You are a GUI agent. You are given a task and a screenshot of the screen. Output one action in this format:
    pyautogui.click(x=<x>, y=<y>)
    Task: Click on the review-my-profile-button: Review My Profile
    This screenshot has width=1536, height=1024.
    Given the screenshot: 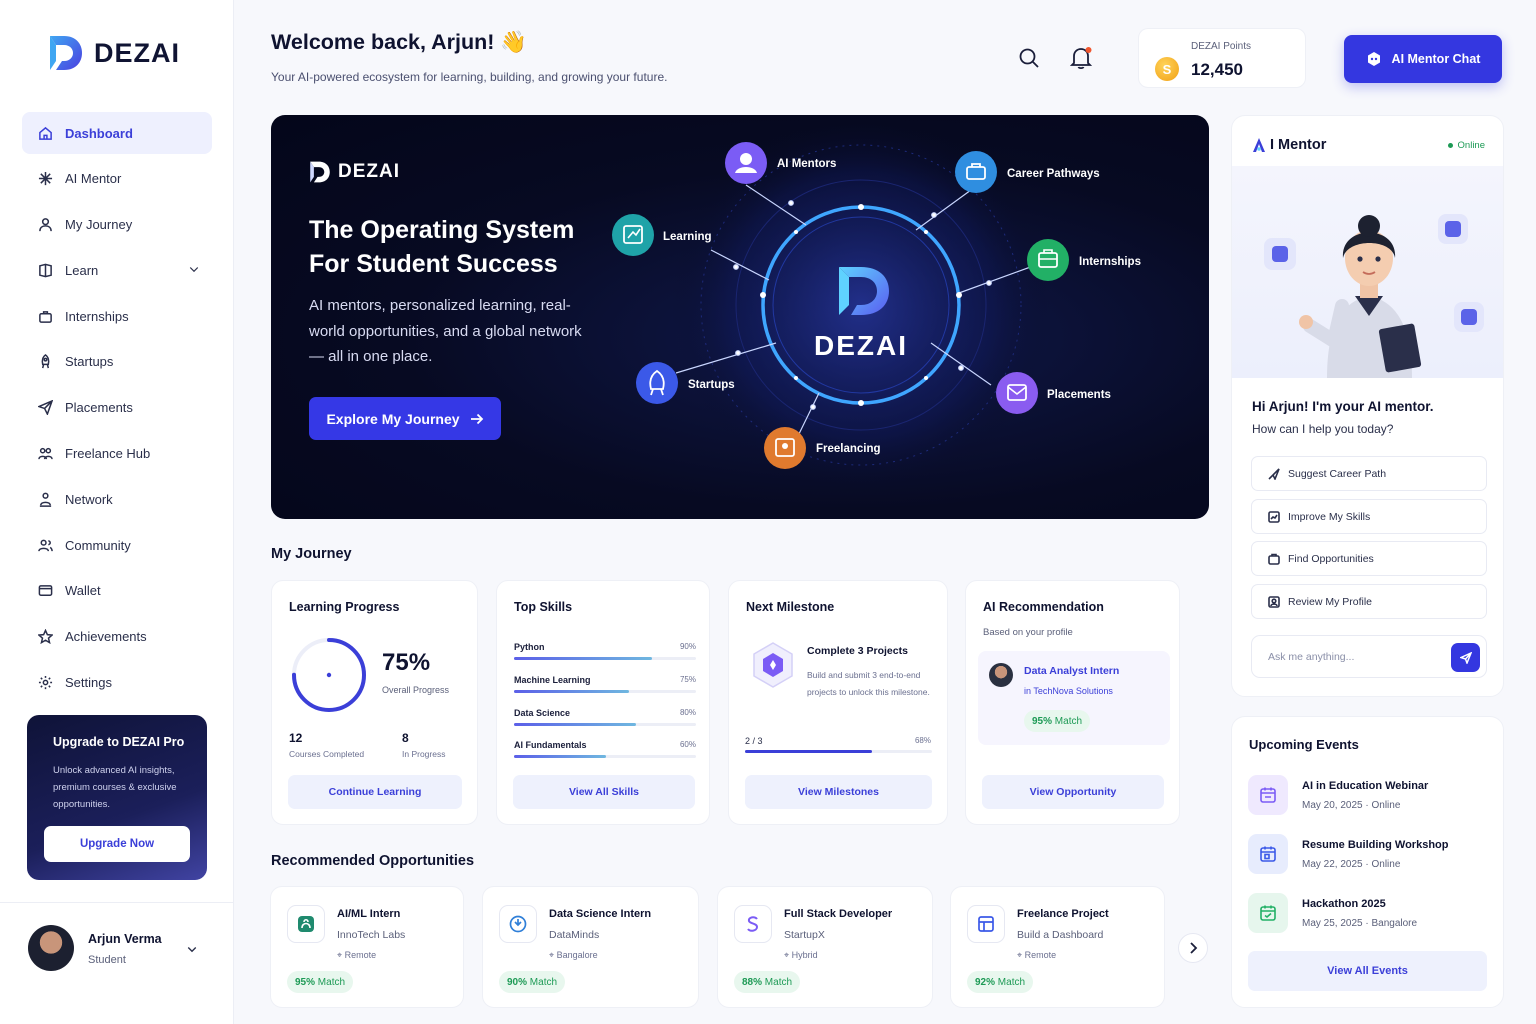 What is the action you would take?
    pyautogui.click(x=1369, y=601)
    